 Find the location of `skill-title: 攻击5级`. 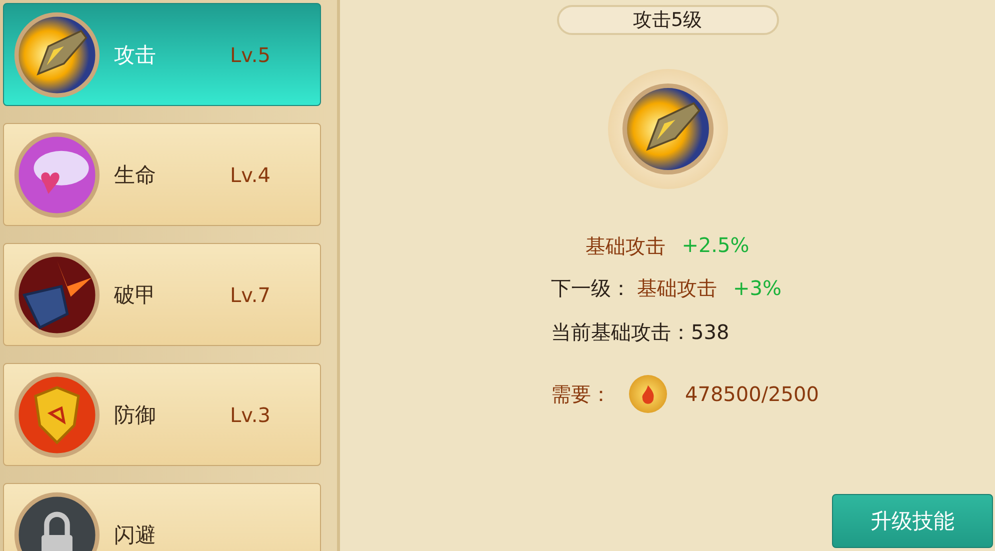

skill-title: 攻击5级 is located at coordinates (667, 20).